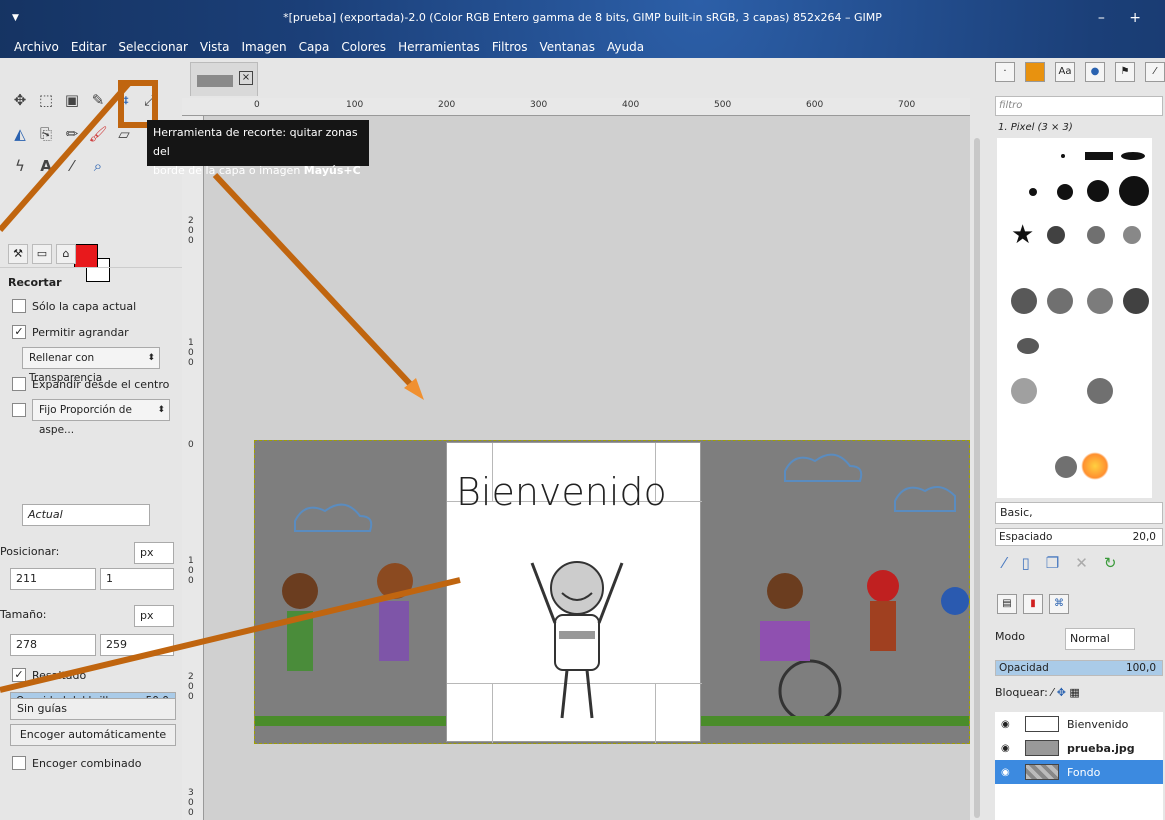 This screenshot has height=820, width=1165. I want to click on lock-alpha-icon: ▦, so click(1074, 692).